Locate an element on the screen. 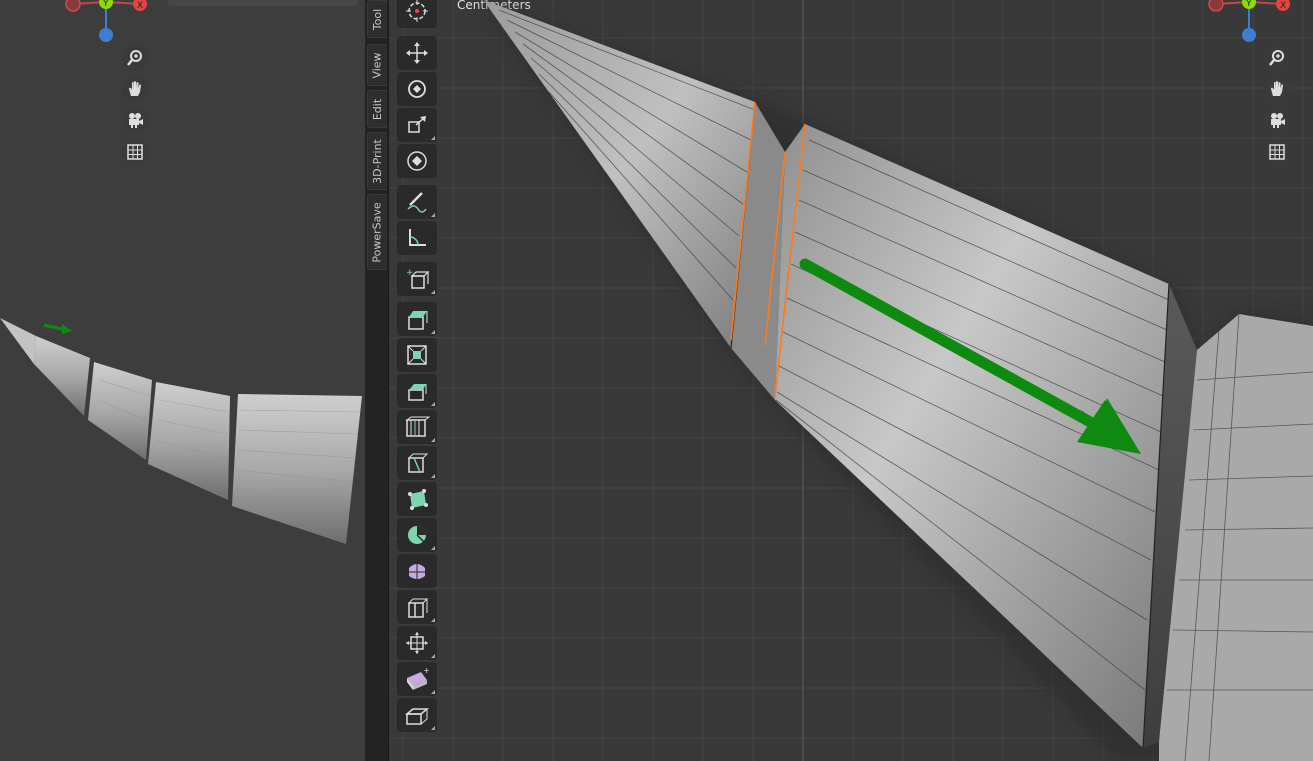 Image resolution: width=1313 pixels, height=761 pixels. camera-button is located at coordinates (135, 120).